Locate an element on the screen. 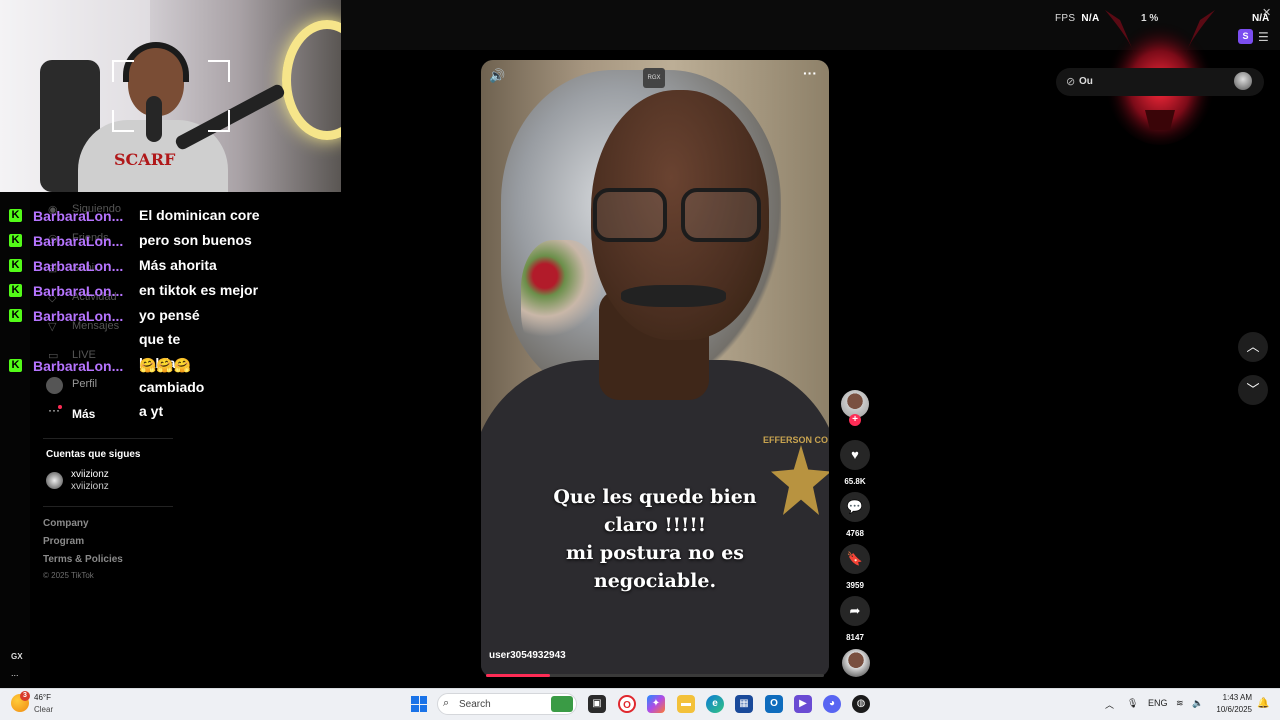 This screenshot has height=720, width=1280. microphone-icon: 🎙 is located at coordinates (1132, 703).